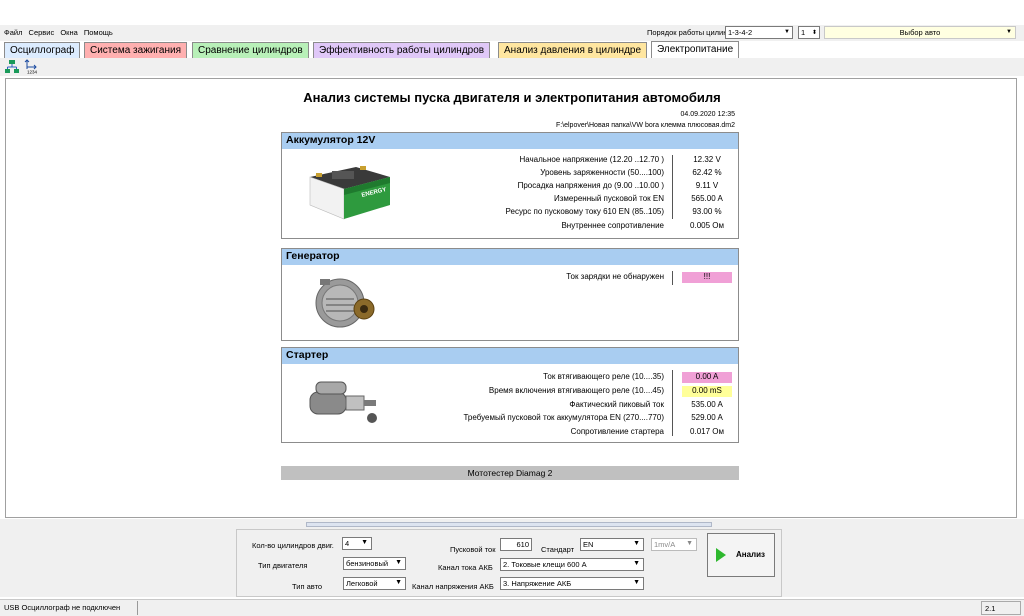 Image resolution: width=1024 pixels, height=616 pixels. Describe the element at coordinates (137, 608) in the screenshot. I see `status-divider` at that location.